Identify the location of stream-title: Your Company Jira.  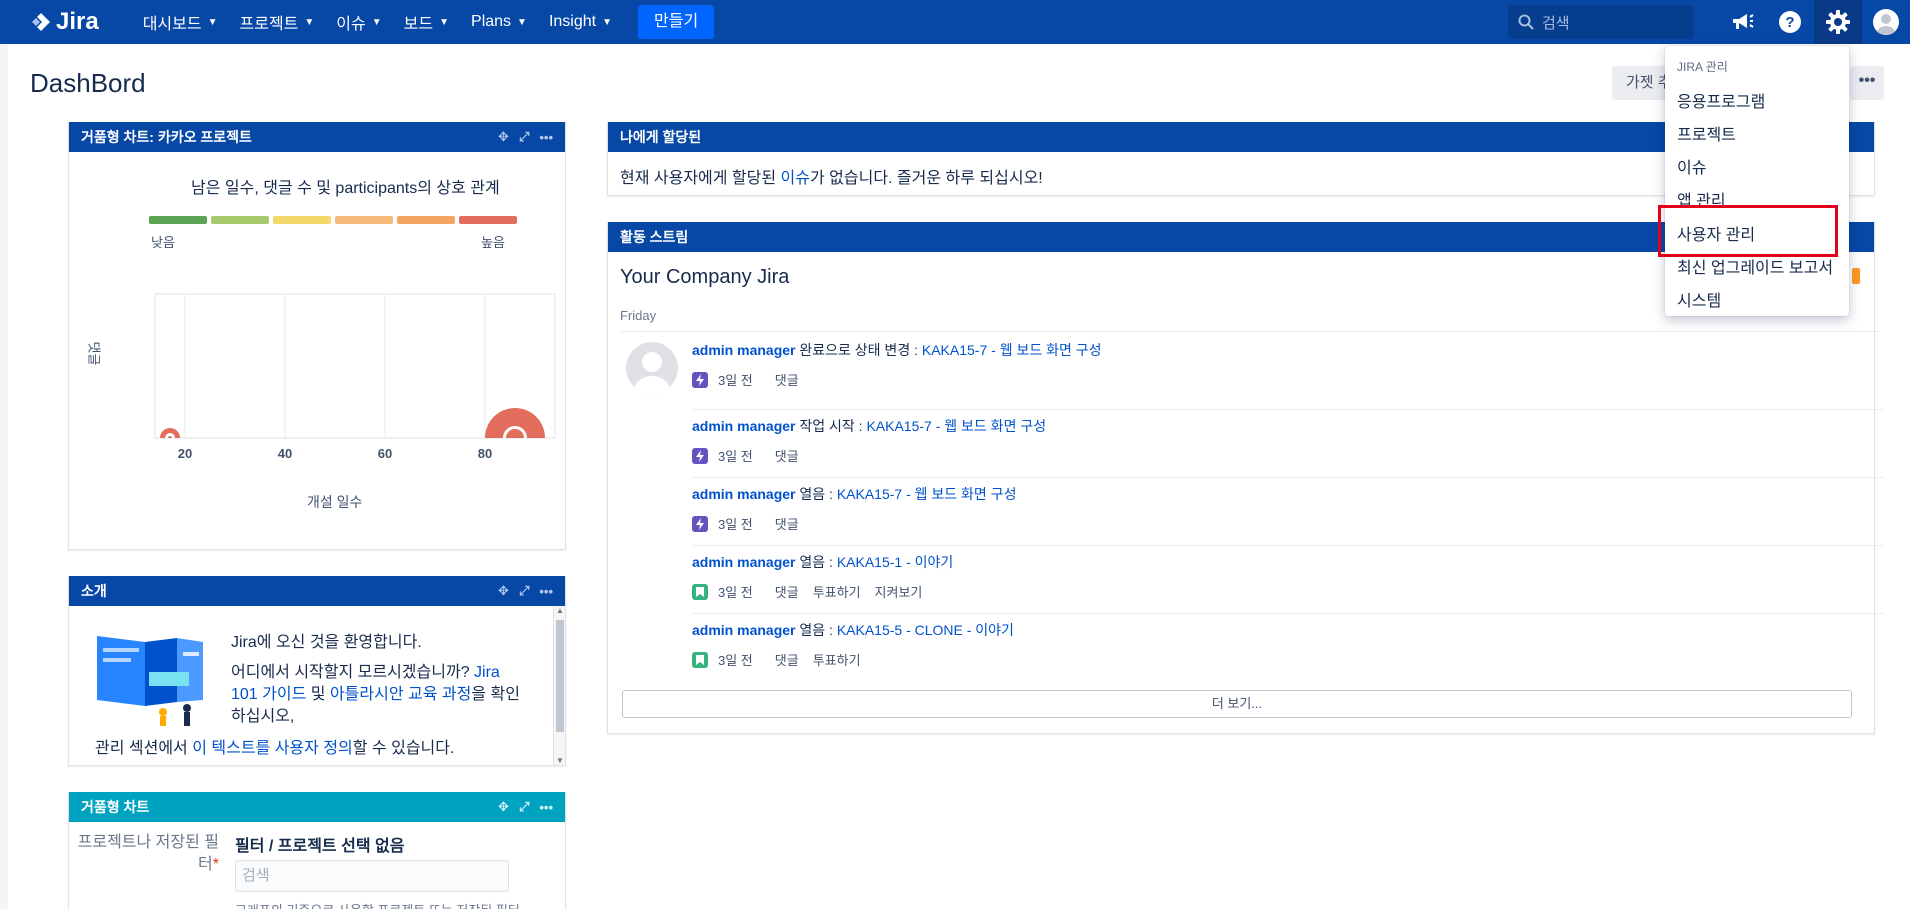
(704, 277).